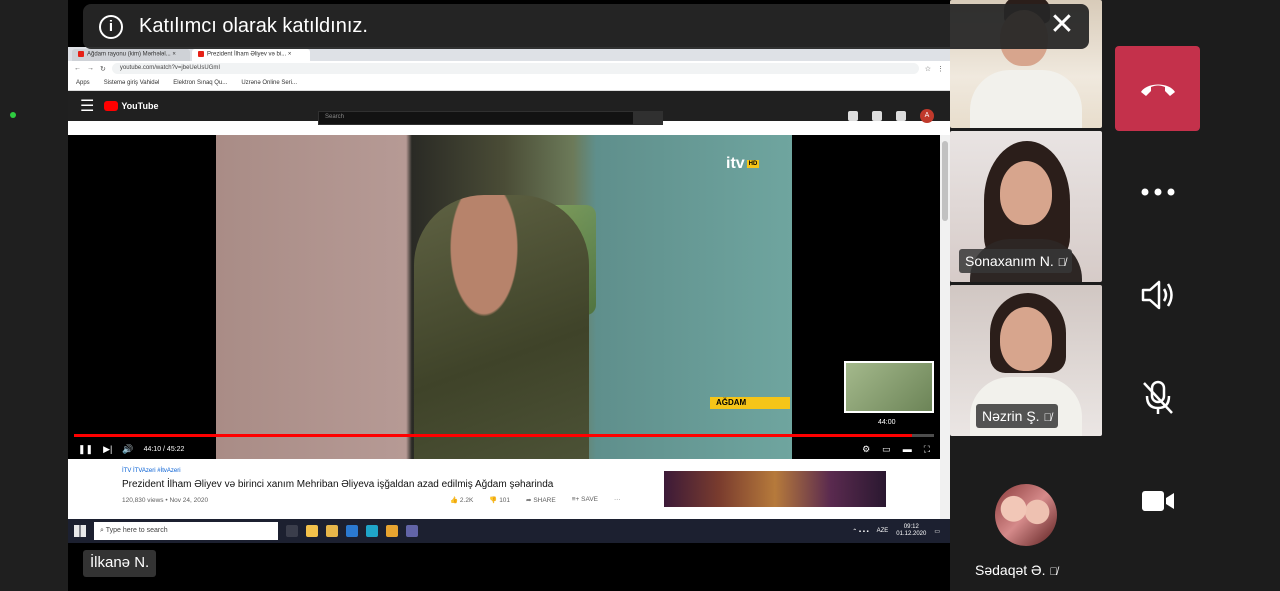 Image resolution: width=1280 pixels, height=591 pixels. I want to click on pause-icon: ❚❚, so click(85, 449).